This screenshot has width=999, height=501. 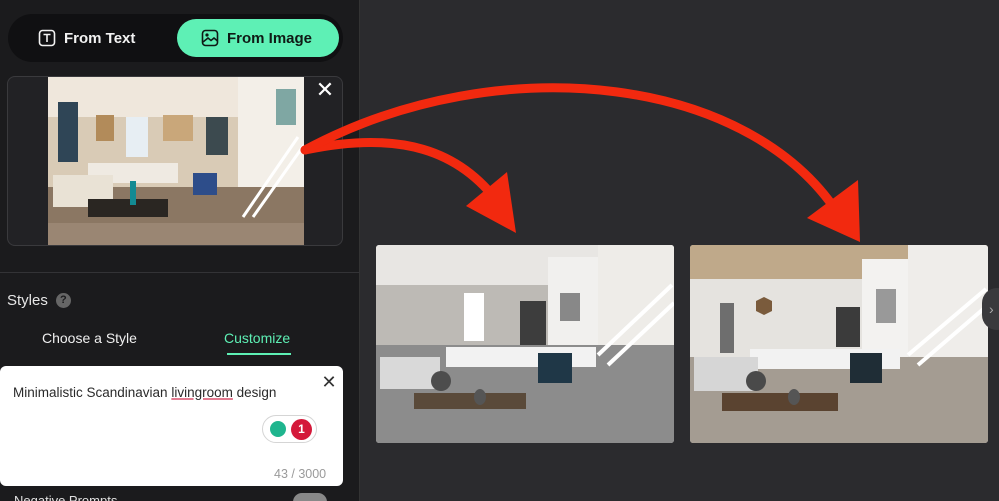 What do you see at coordinates (202, 392) in the screenshot?
I see `misspelled-word: livingroom` at bounding box center [202, 392].